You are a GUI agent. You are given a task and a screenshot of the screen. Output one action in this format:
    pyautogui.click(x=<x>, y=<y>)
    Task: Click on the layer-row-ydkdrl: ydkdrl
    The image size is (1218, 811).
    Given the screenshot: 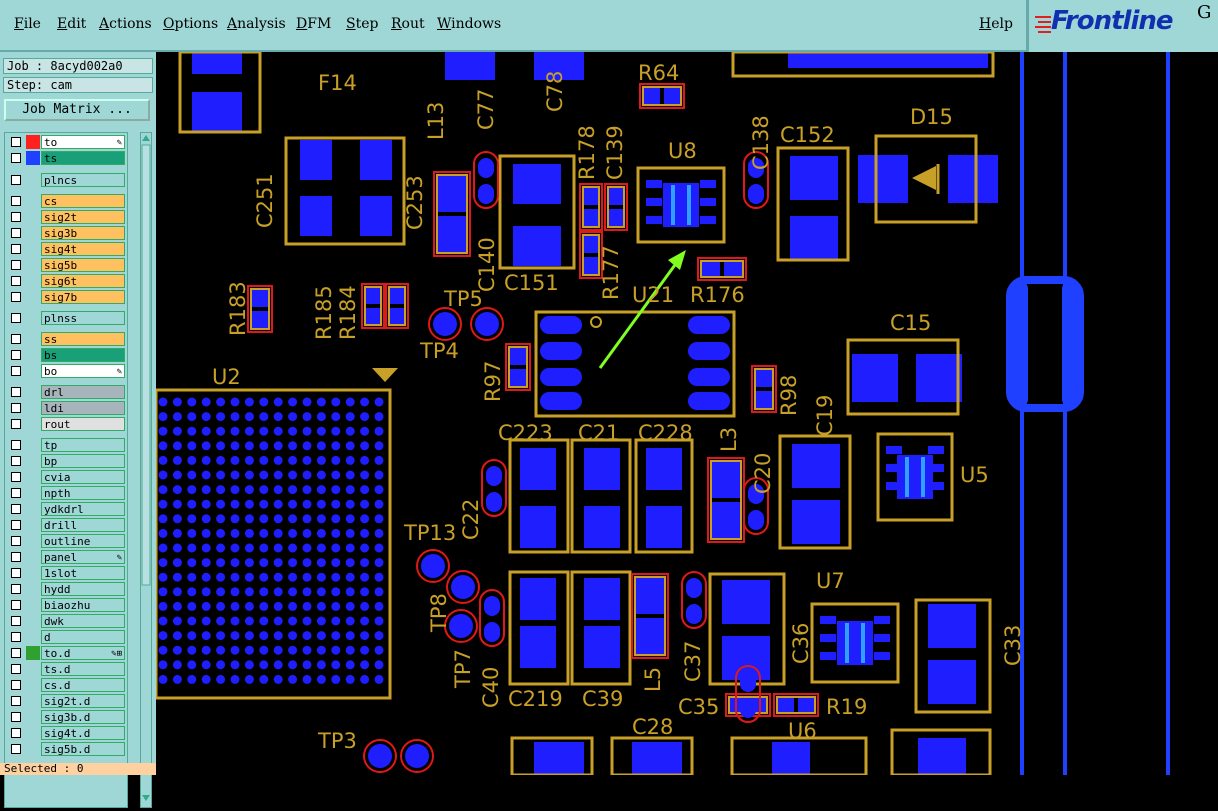 What is the action you would take?
    pyautogui.click(x=67, y=509)
    